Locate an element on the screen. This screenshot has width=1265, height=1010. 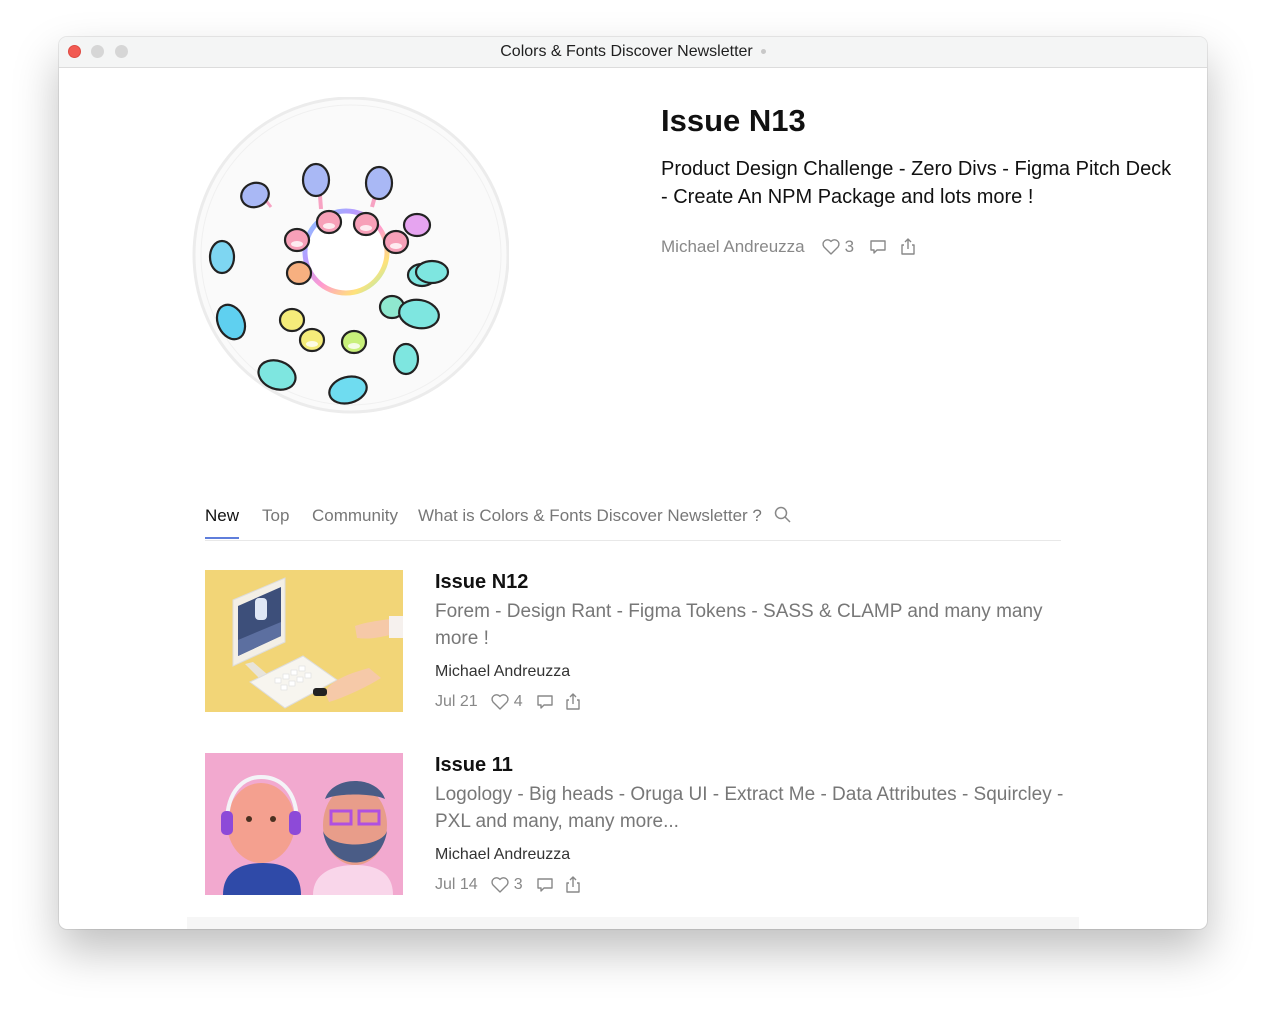
featured-like-button: 3 is located at coordinates (837, 247).